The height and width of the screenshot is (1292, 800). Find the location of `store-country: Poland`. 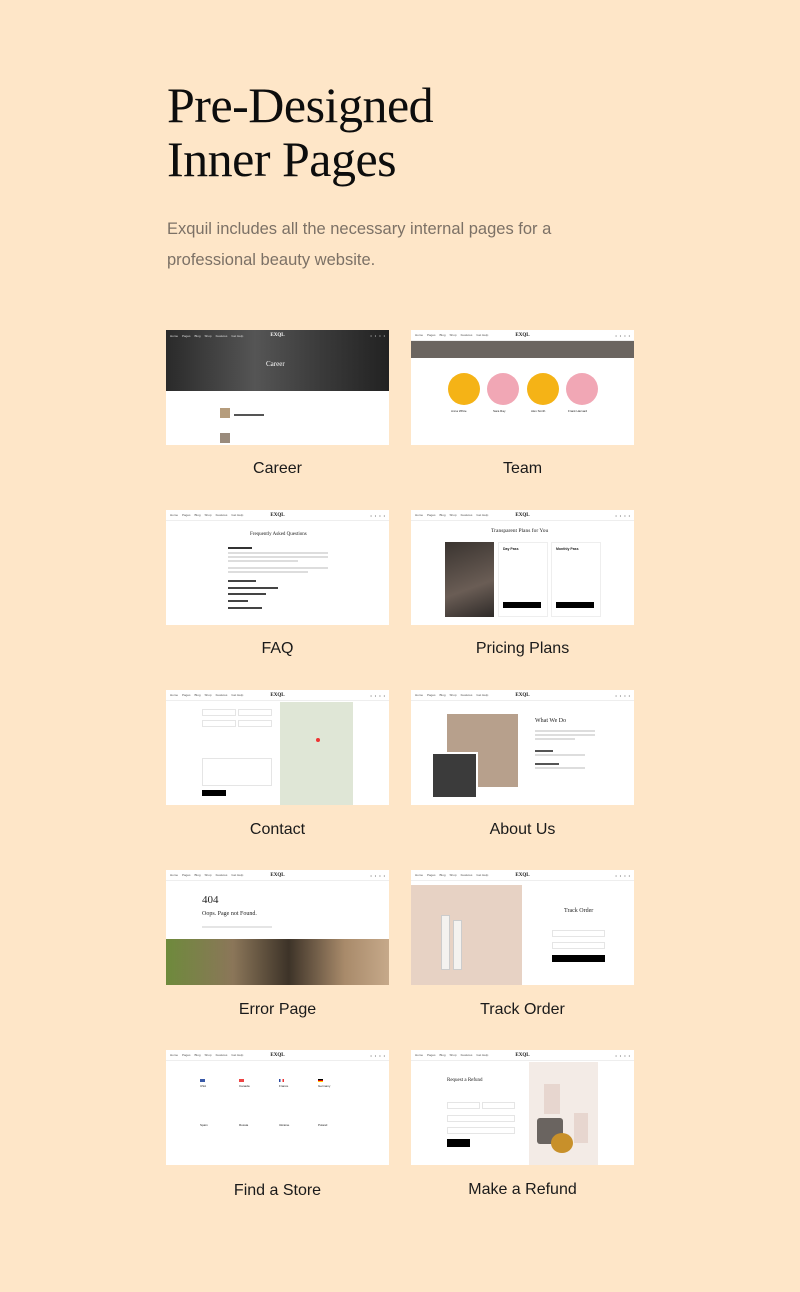

store-country: Poland is located at coordinates (323, 1125).